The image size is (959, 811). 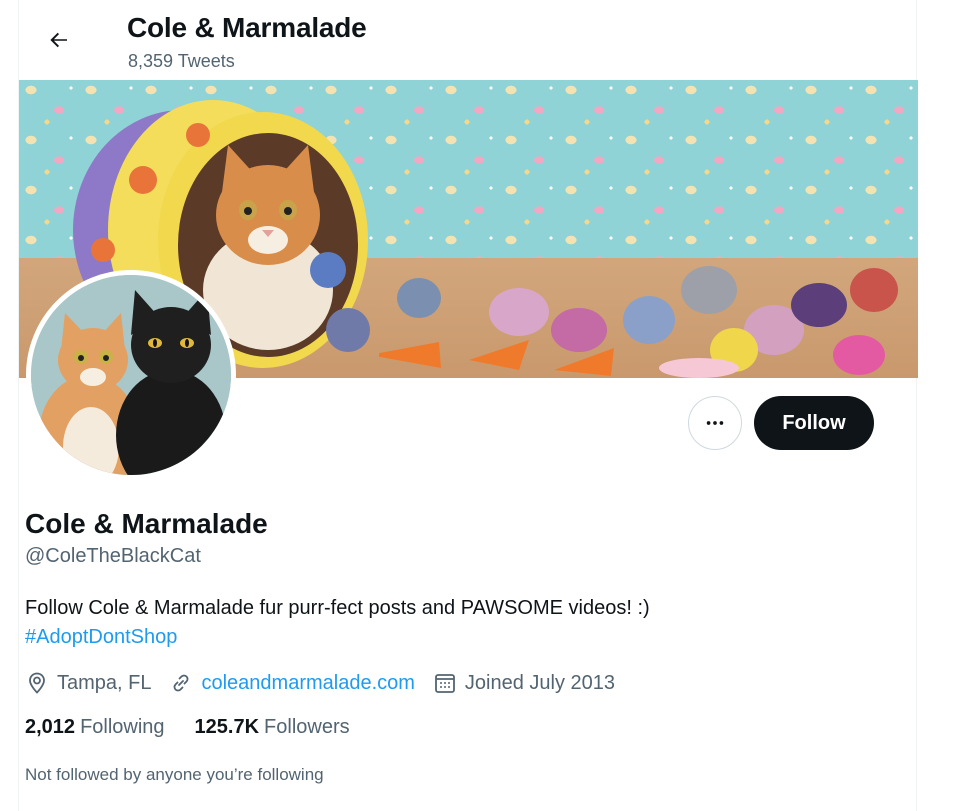 What do you see at coordinates (307, 727) in the screenshot?
I see `followers-label: Followers` at bounding box center [307, 727].